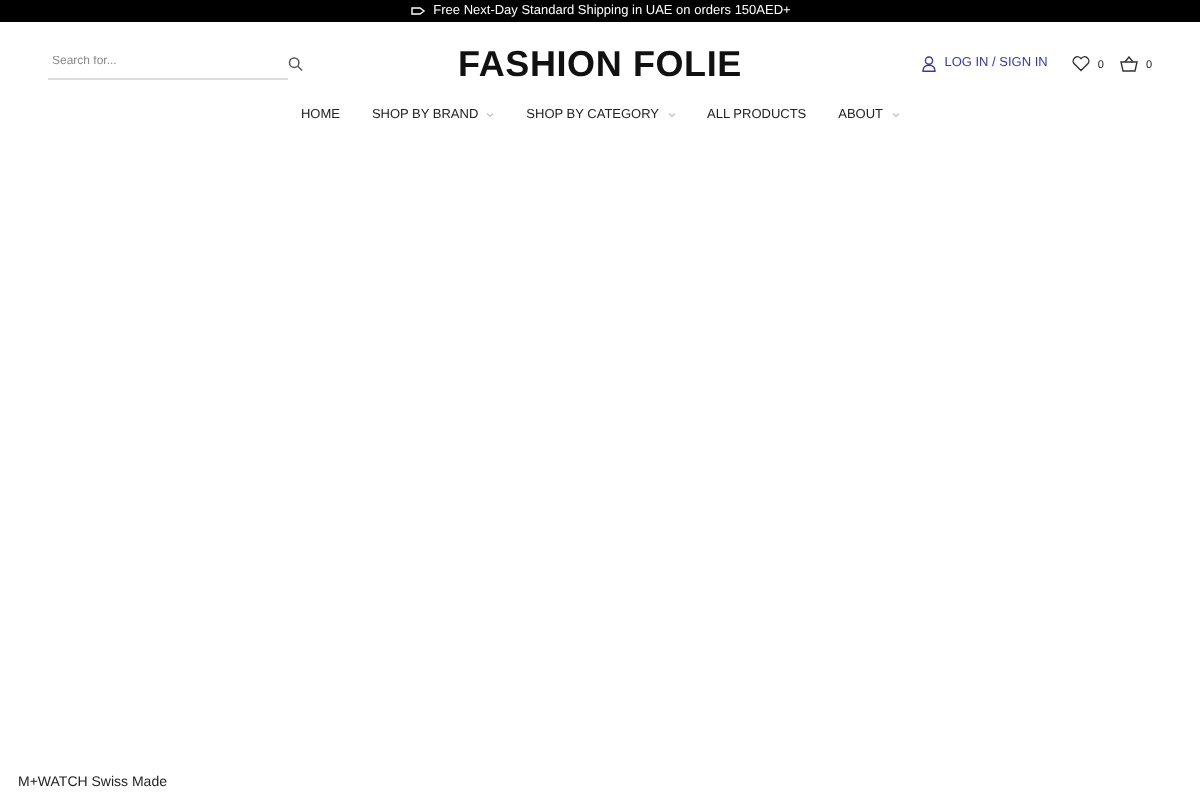 This screenshot has width=1200, height=800. Describe the element at coordinates (600, 64) in the screenshot. I see `logo: FASHION FOLIE` at that location.